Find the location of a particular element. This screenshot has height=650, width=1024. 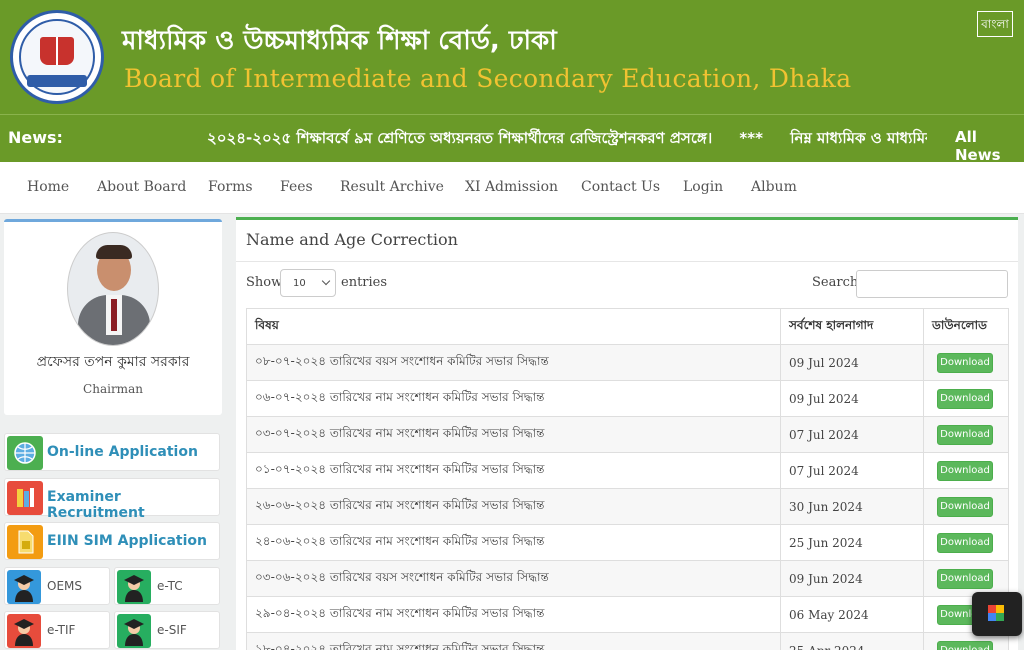

notice-date: 06 May 2024 is located at coordinates (852, 614).